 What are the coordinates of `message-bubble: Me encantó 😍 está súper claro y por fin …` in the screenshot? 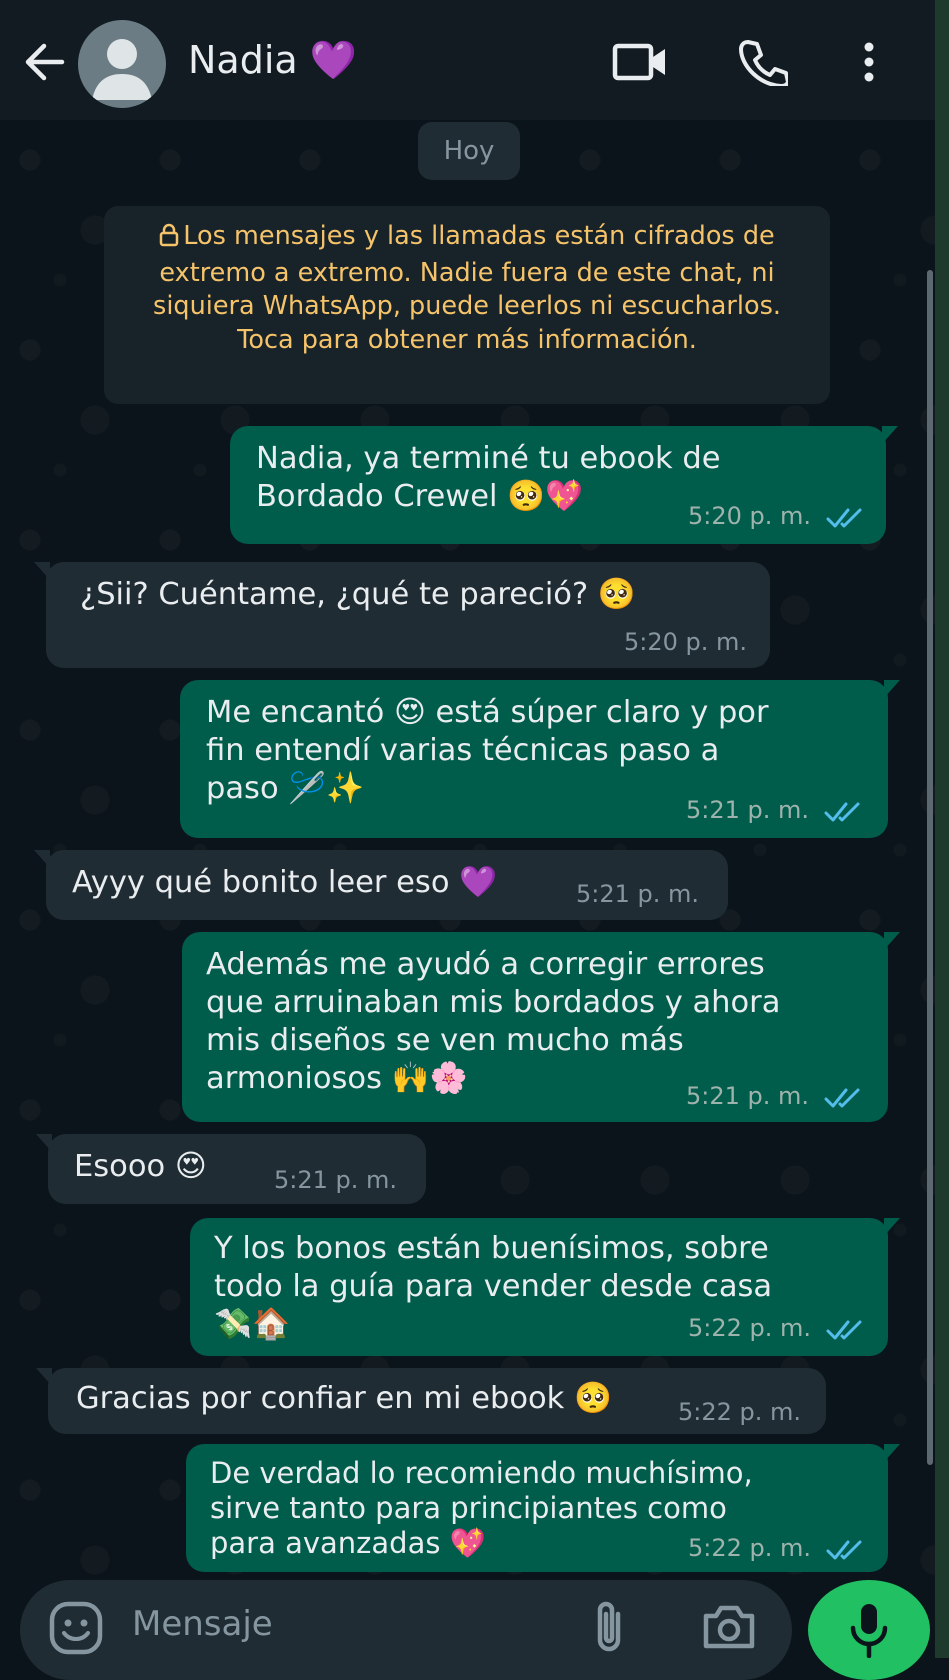 It's located at (540, 759).